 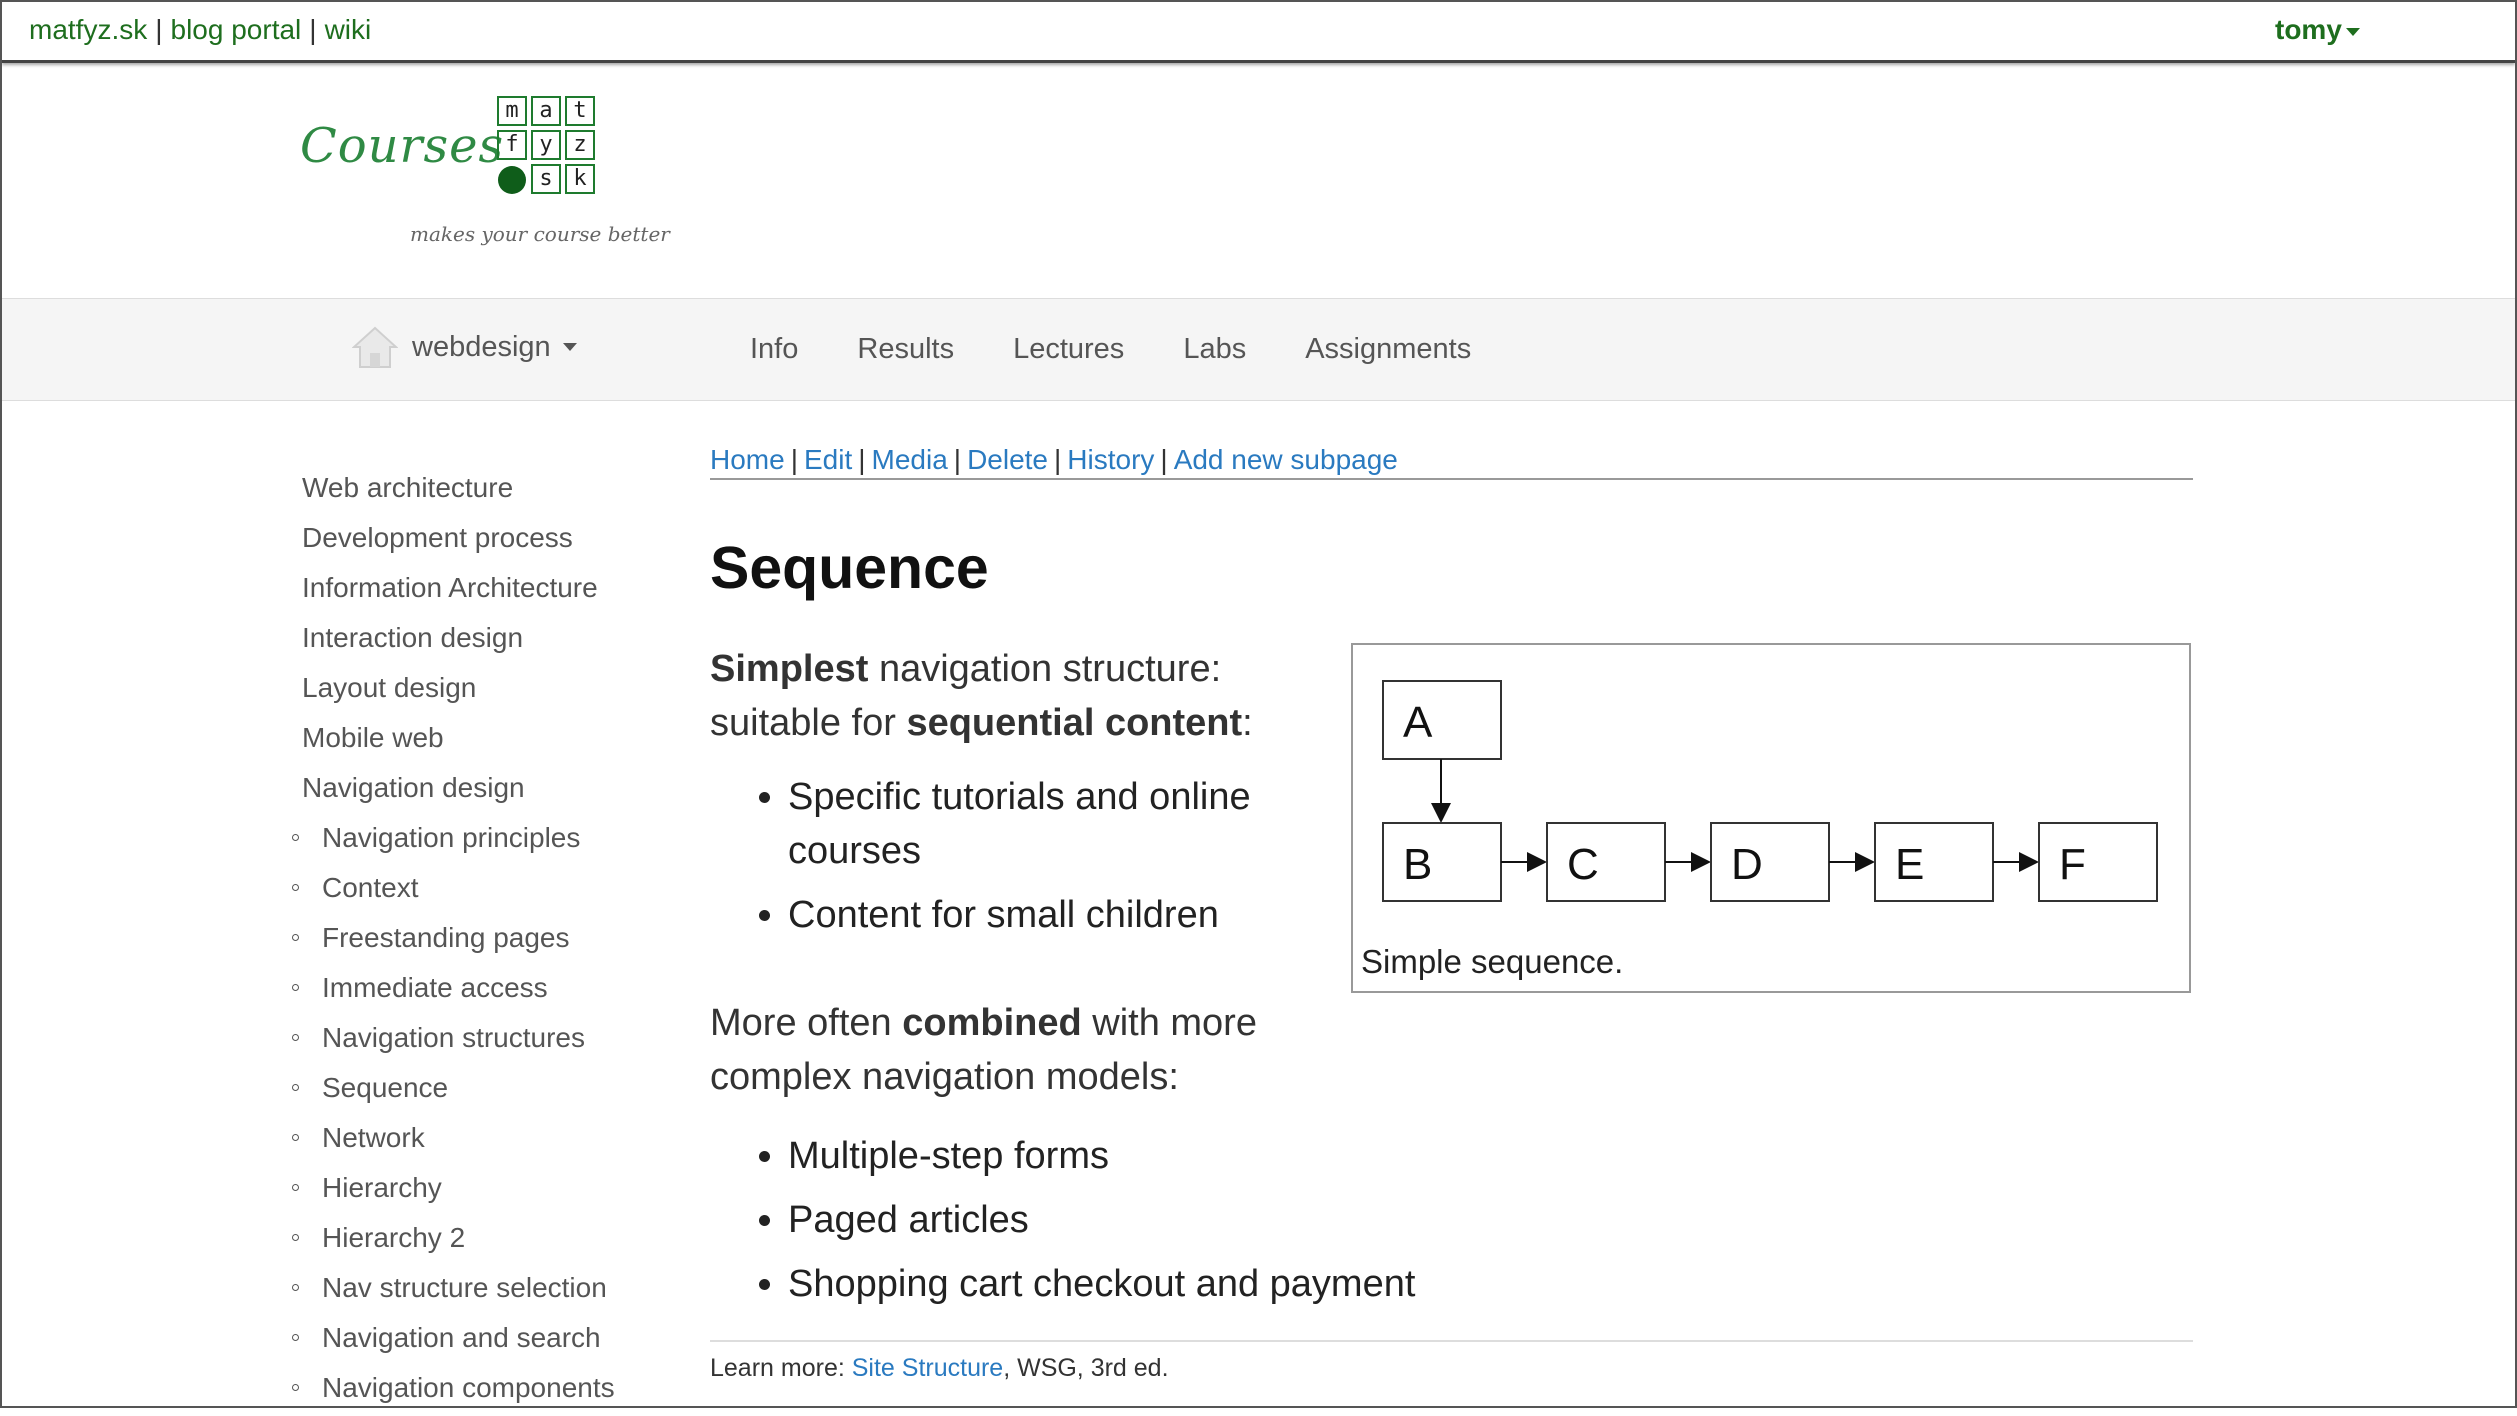 What do you see at coordinates (1007, 459) in the screenshot?
I see `action-delete: Delete` at bounding box center [1007, 459].